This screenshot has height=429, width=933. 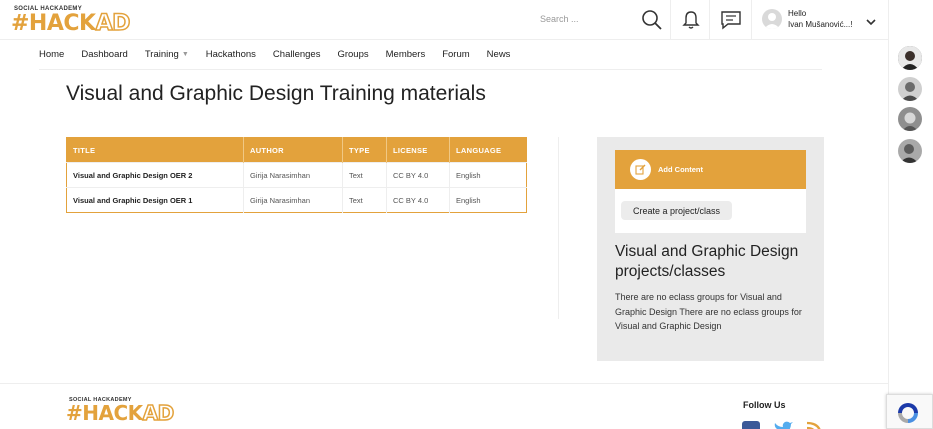 I want to click on content-divider, so click(x=558, y=228).